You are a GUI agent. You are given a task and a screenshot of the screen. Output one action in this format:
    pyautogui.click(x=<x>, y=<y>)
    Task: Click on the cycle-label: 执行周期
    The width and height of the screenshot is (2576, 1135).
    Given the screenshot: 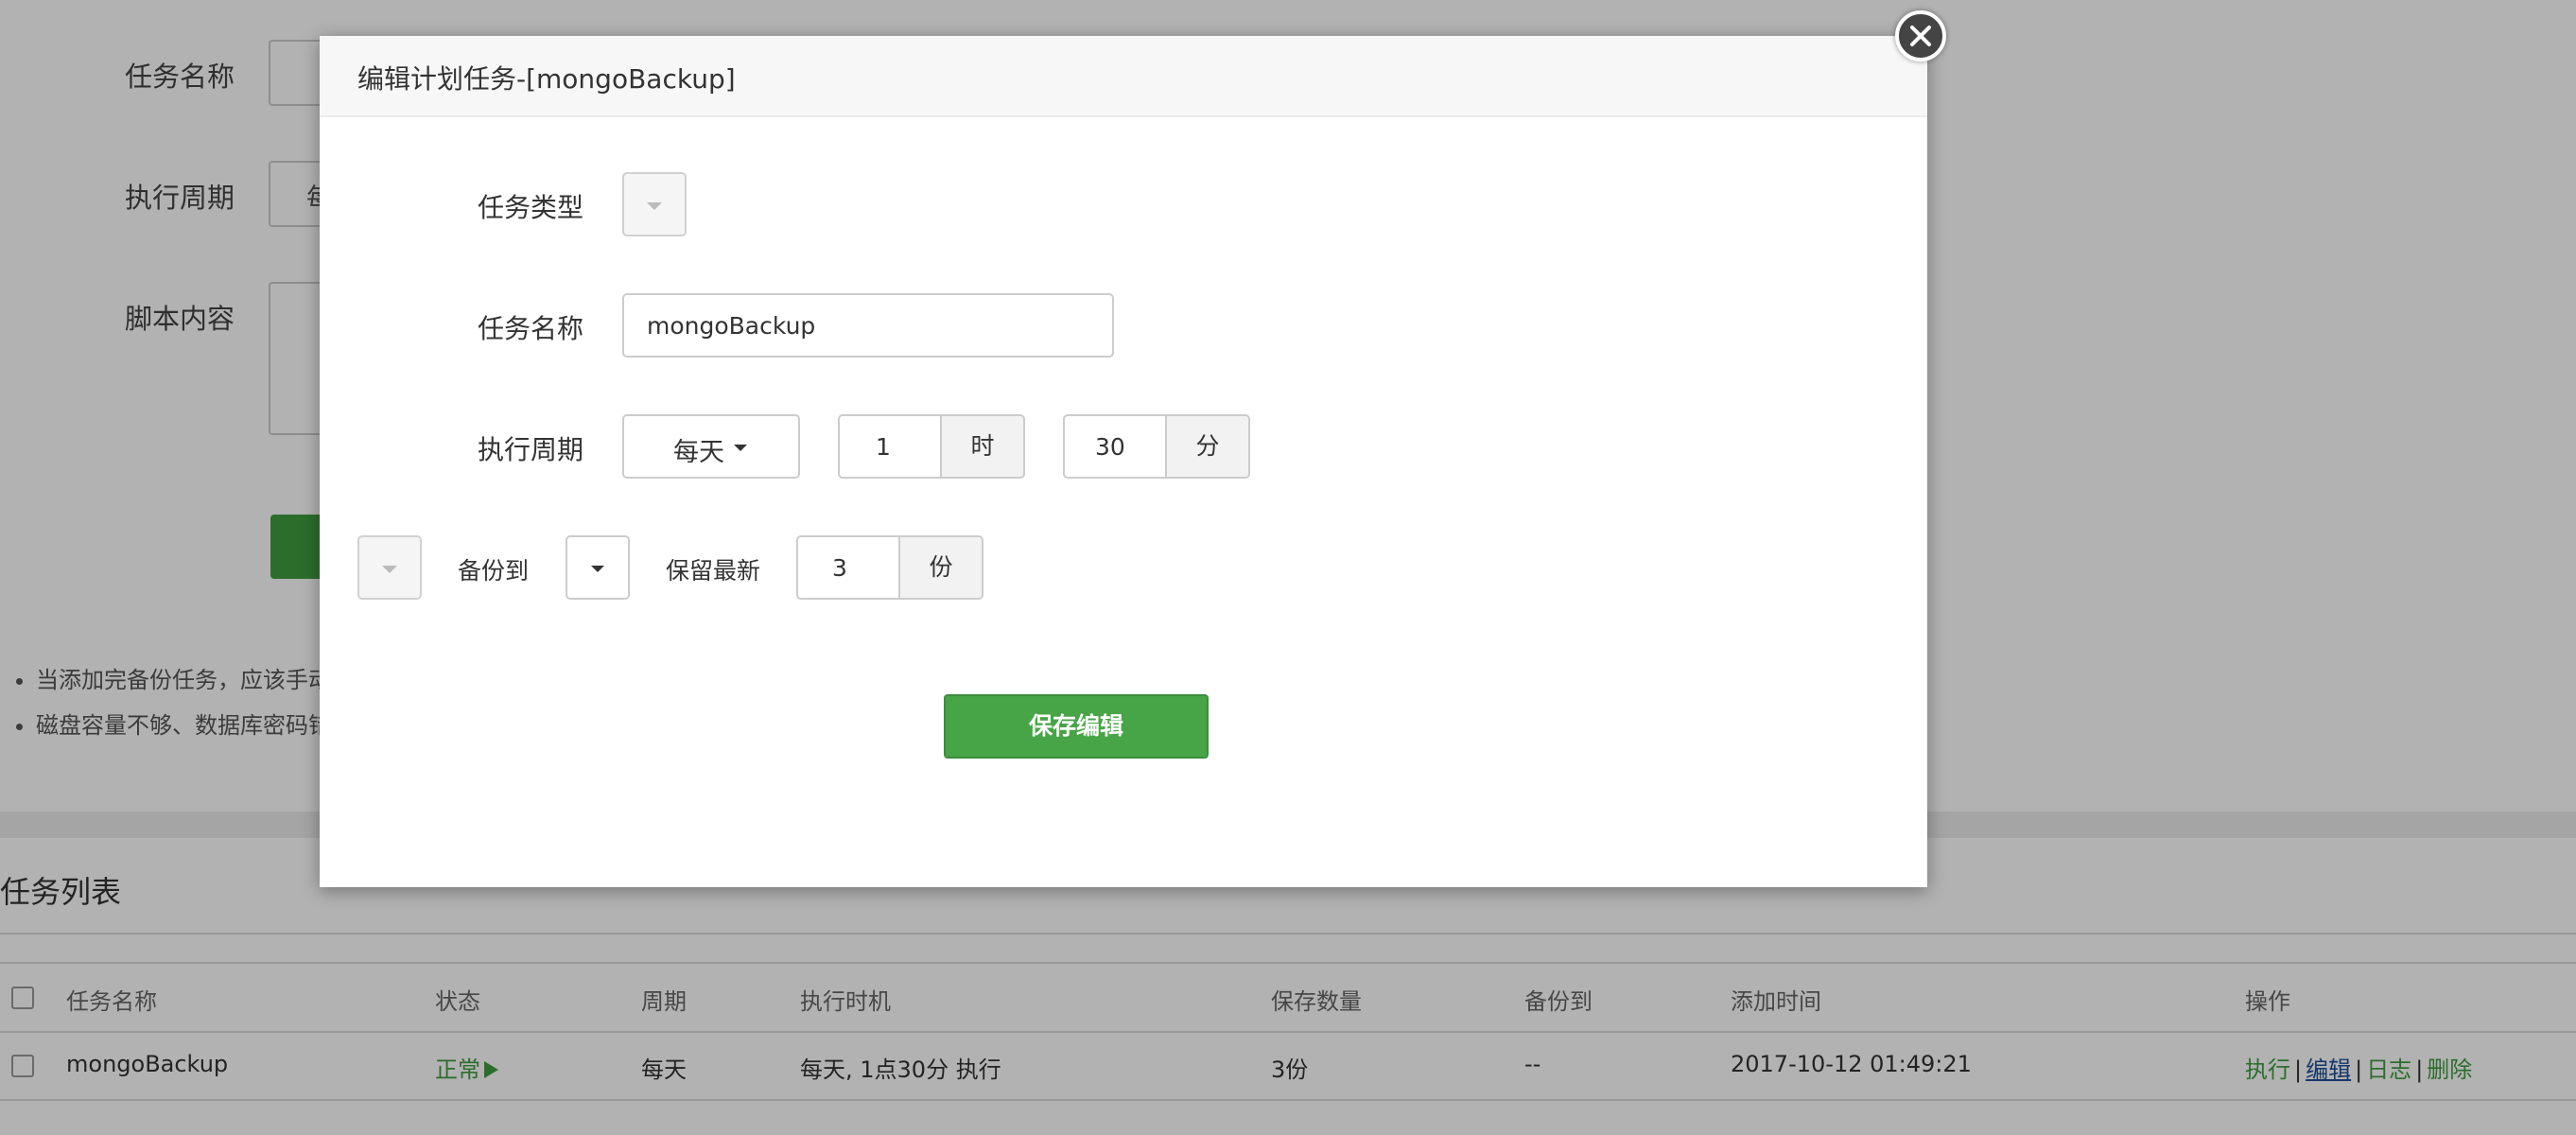 What is the action you would take?
    pyautogui.click(x=531, y=449)
    